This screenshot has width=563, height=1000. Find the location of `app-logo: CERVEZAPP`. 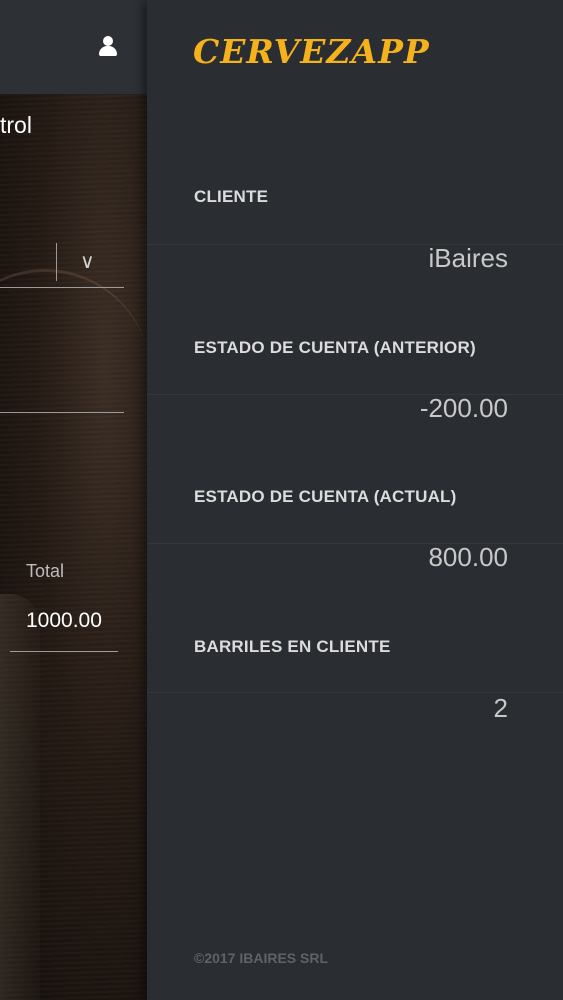

app-logo: CERVEZAPP is located at coordinates (311, 51).